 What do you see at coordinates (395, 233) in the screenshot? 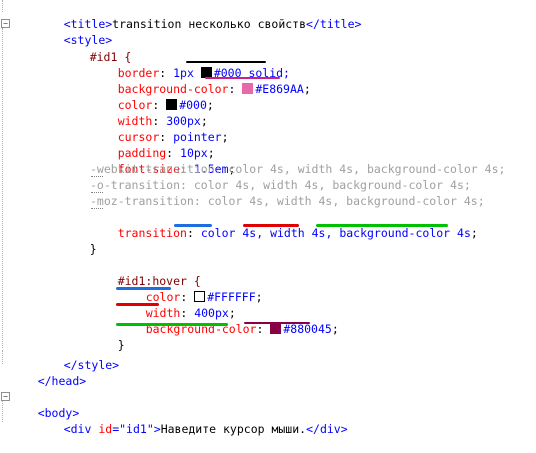
I see `transition-bgcolor-value: background-color` at bounding box center [395, 233].